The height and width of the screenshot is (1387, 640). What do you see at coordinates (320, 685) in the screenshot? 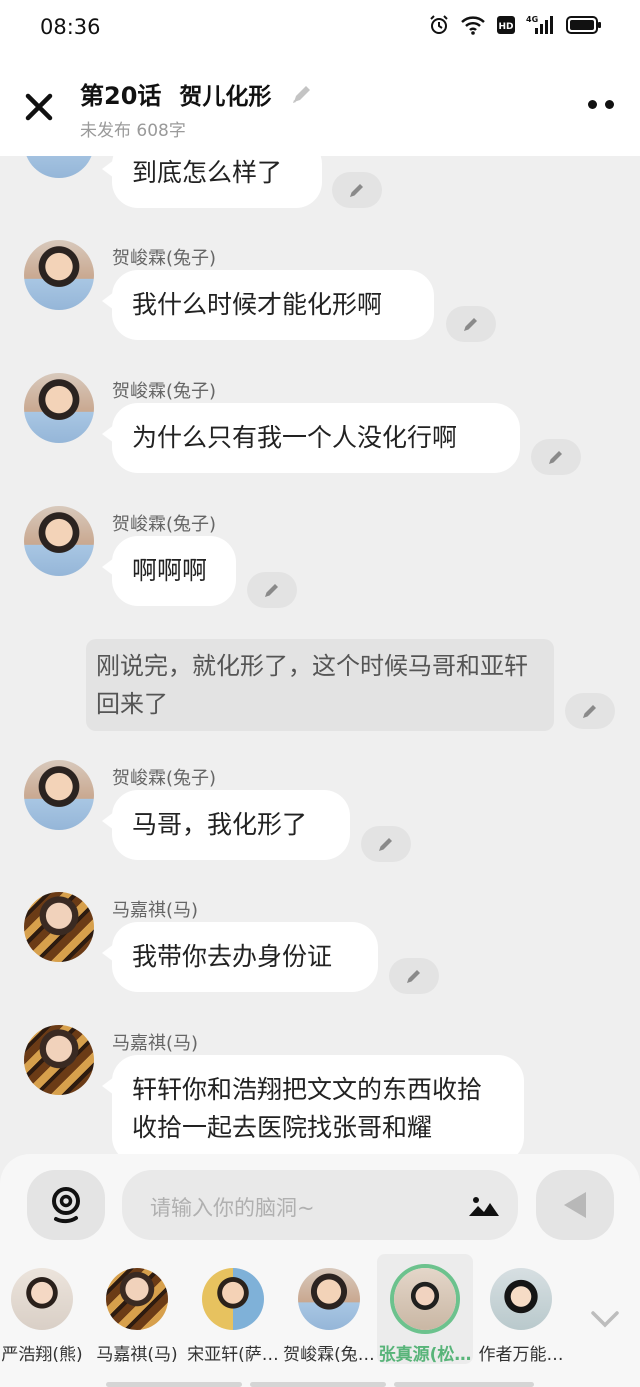
I see `narration-text: 刚说完，就化形了，这个时候马哥和亚轩回来了` at bounding box center [320, 685].